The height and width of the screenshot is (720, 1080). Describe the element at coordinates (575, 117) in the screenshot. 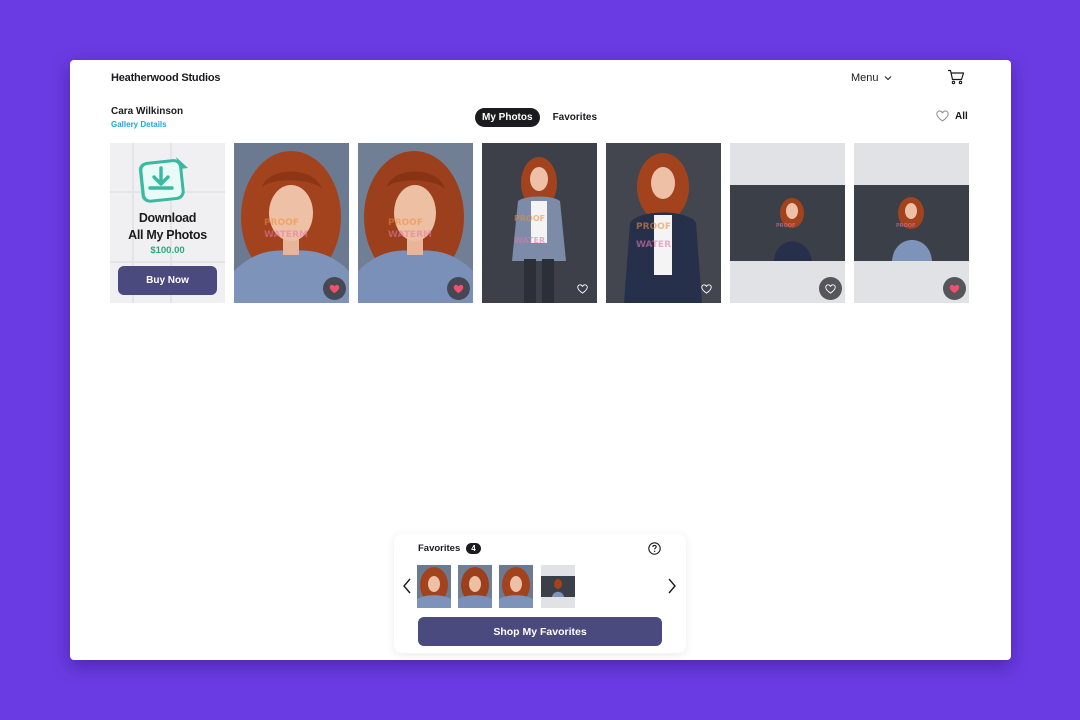

I see `tab-favorites: Favorites` at that location.